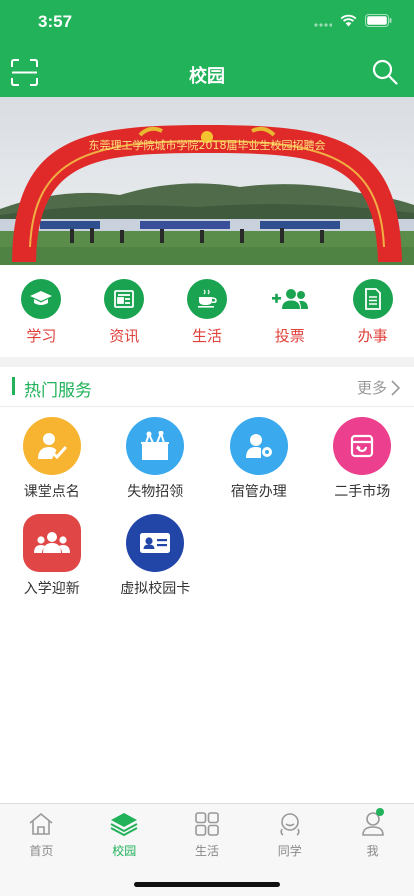 This screenshot has height=896, width=414. I want to click on freshmen-welcome-icon, so click(51, 543).